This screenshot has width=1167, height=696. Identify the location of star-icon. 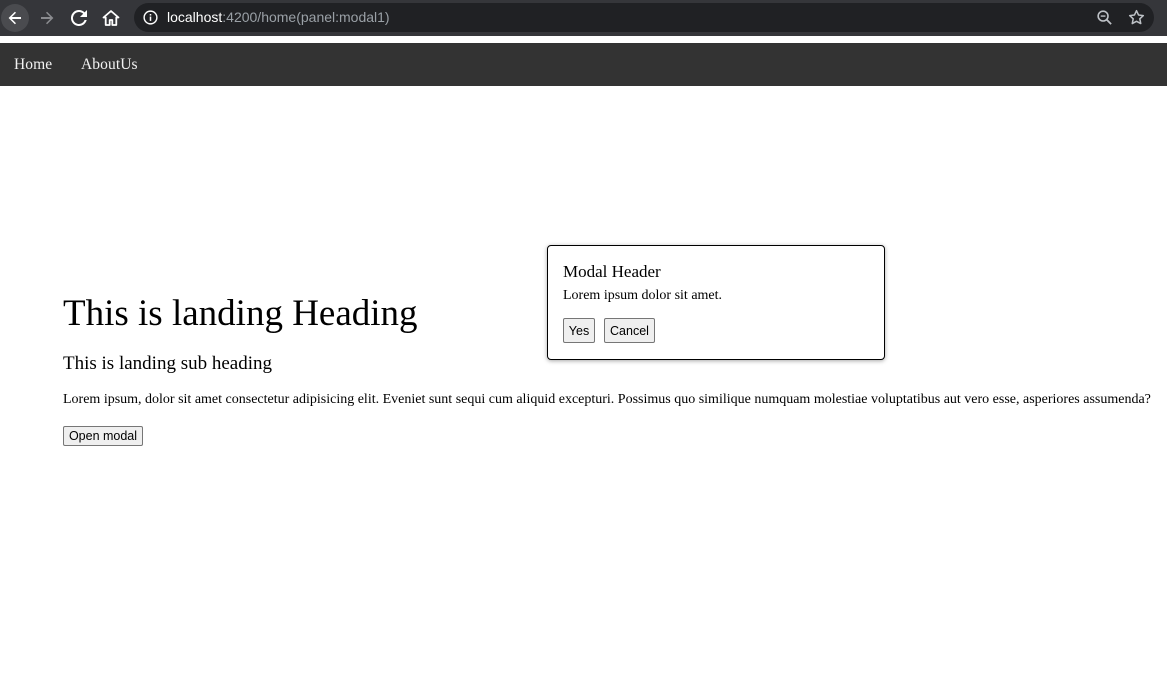
(1136, 17).